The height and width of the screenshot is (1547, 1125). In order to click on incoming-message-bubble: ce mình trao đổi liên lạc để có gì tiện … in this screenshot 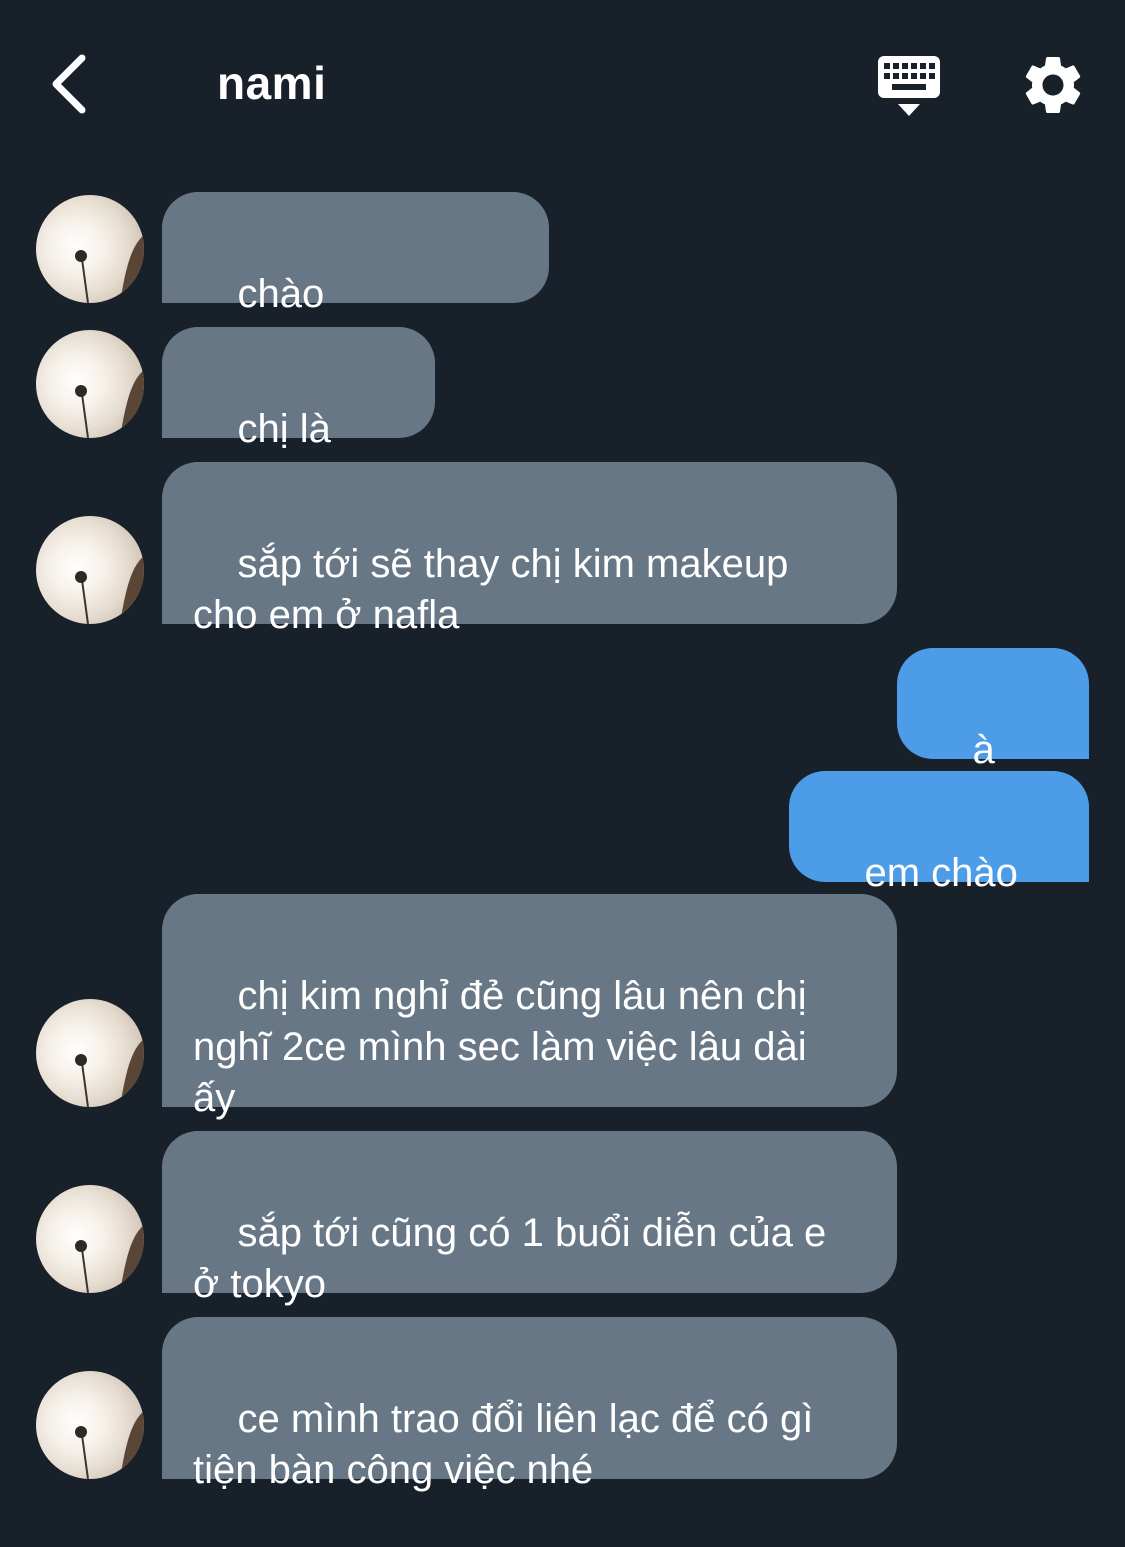, I will do `click(529, 1404)`.